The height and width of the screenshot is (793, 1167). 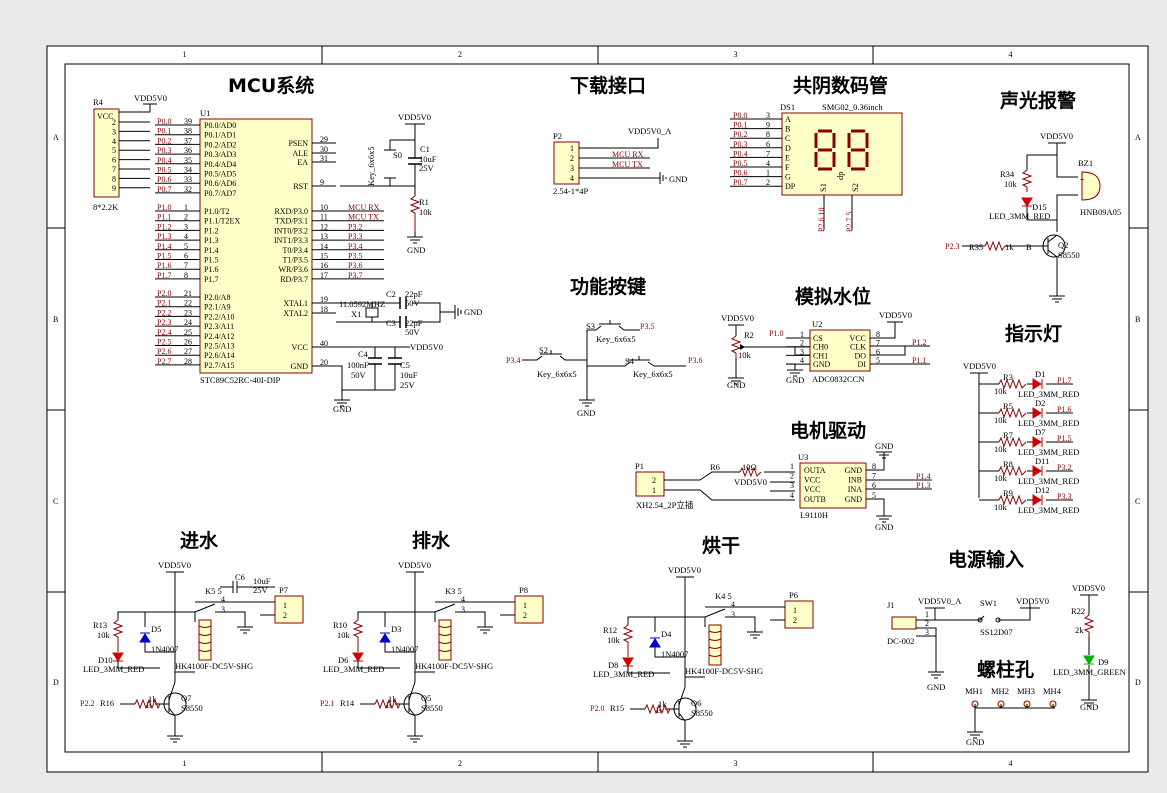 I want to click on u1-net-P2.3: P2.3, so click(x=164, y=322).